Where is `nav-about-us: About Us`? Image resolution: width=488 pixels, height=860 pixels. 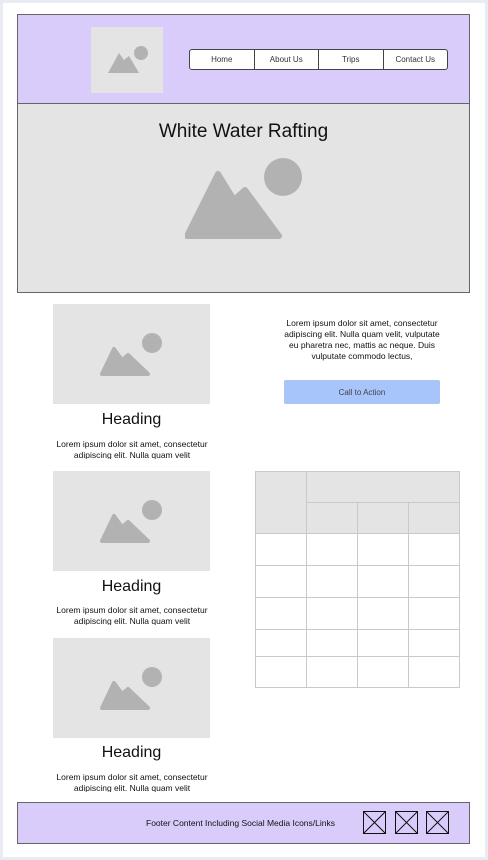
nav-about-us: About Us is located at coordinates (287, 59).